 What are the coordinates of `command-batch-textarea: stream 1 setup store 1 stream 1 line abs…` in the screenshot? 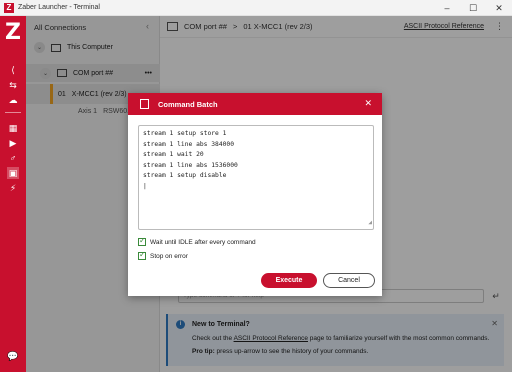 It's located at (256, 177).